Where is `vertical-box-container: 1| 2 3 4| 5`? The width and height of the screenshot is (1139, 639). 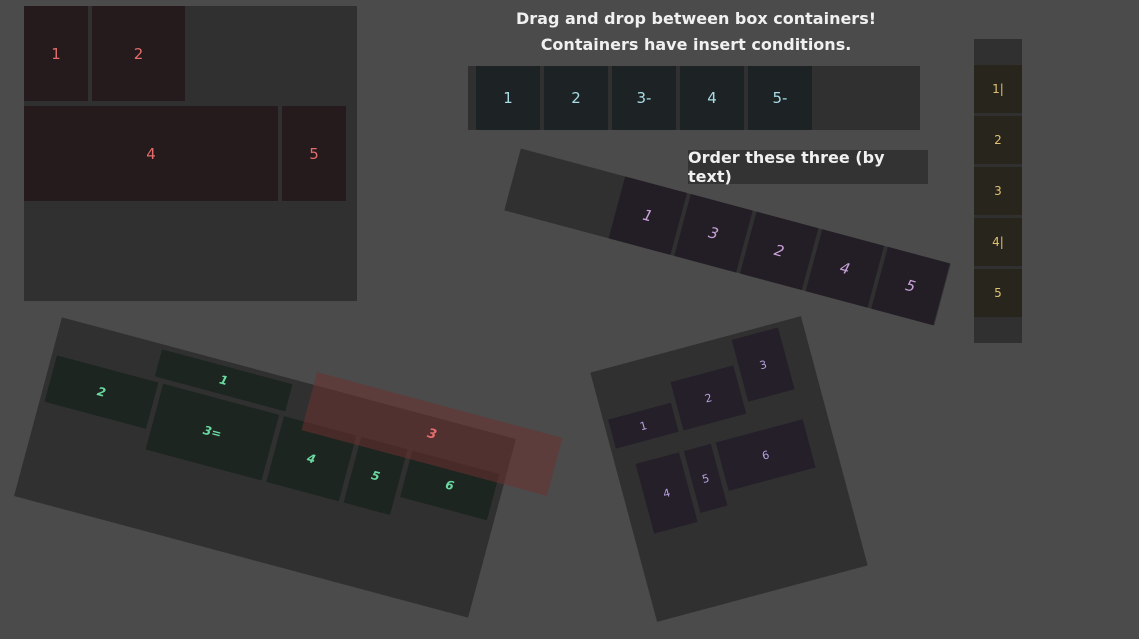
vertical-box-container: 1| 2 3 4| 5 is located at coordinates (998, 191).